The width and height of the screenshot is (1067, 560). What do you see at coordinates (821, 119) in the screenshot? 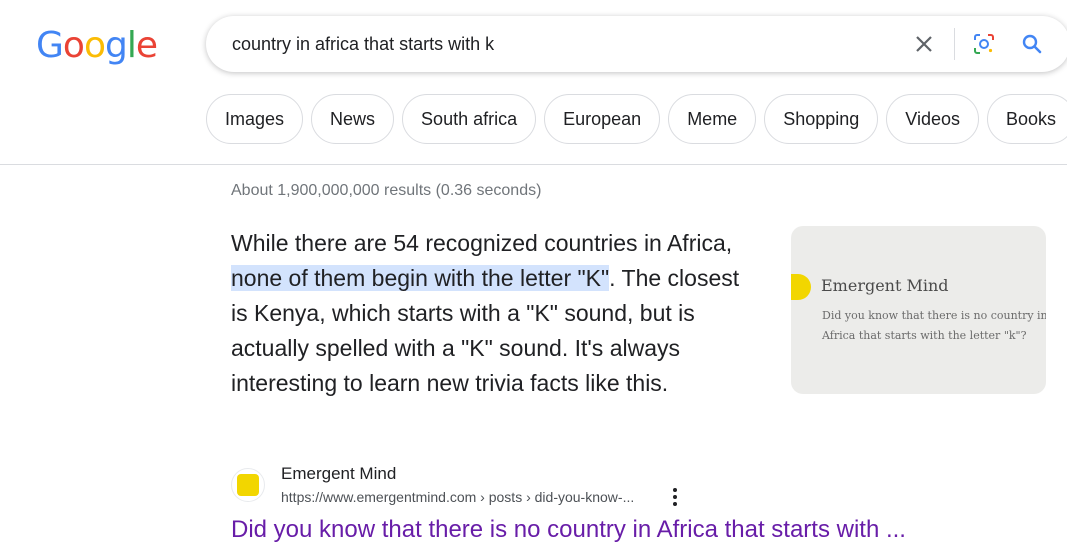
I see `chip-shopping: Shopping` at bounding box center [821, 119].